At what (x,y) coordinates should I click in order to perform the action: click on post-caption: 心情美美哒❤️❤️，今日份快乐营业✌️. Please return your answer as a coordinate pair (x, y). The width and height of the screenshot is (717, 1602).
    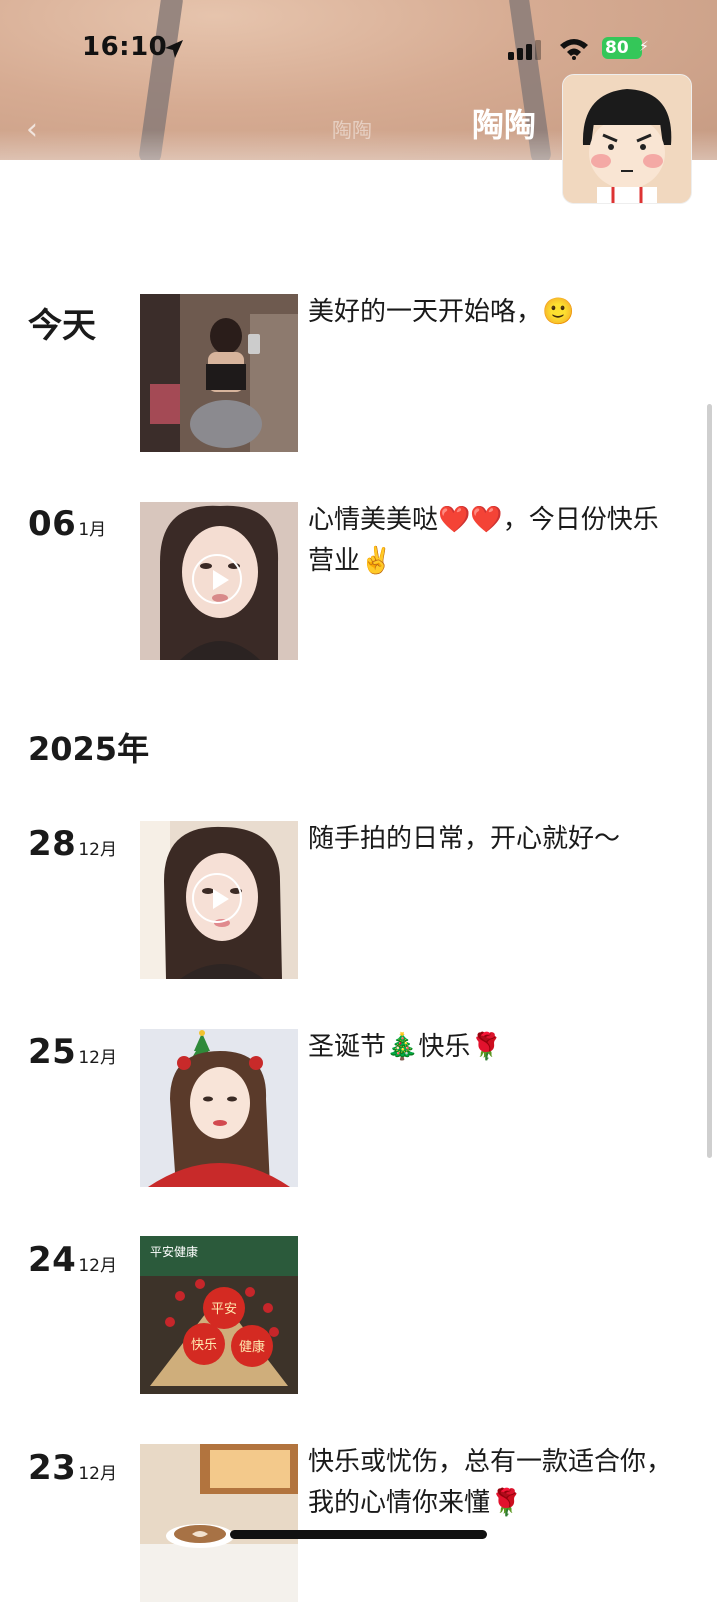
    Looking at the image, I should click on (483, 540).